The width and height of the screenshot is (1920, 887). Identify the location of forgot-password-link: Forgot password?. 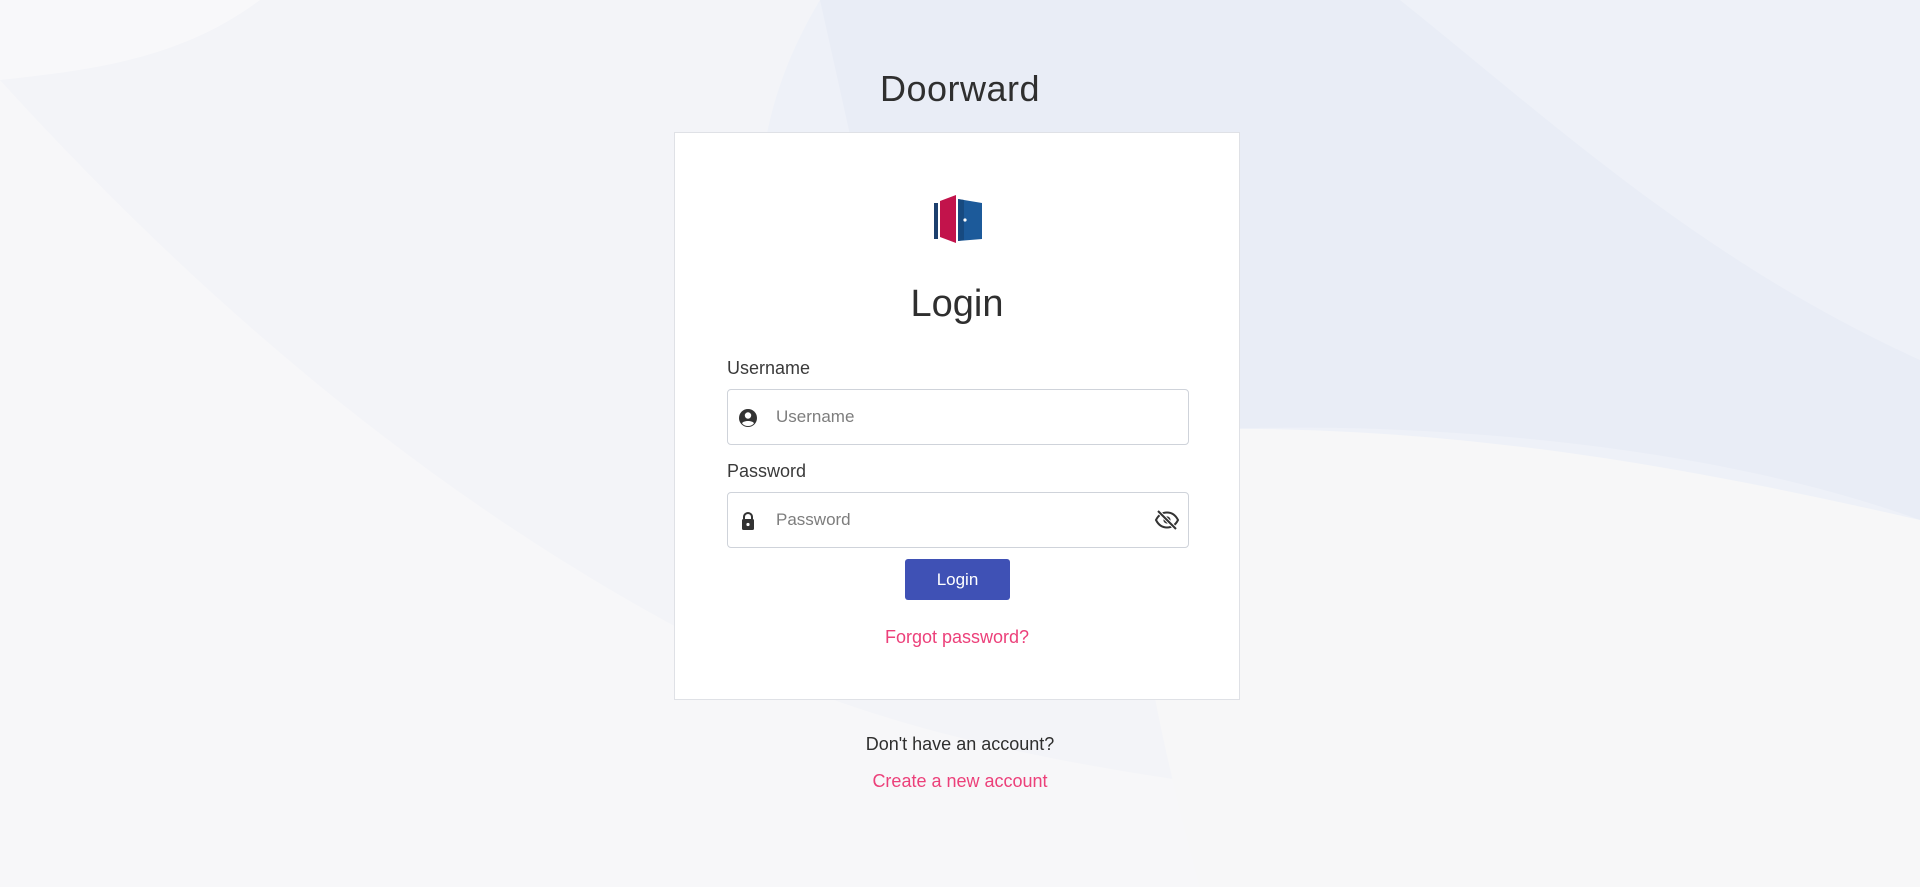
(957, 637).